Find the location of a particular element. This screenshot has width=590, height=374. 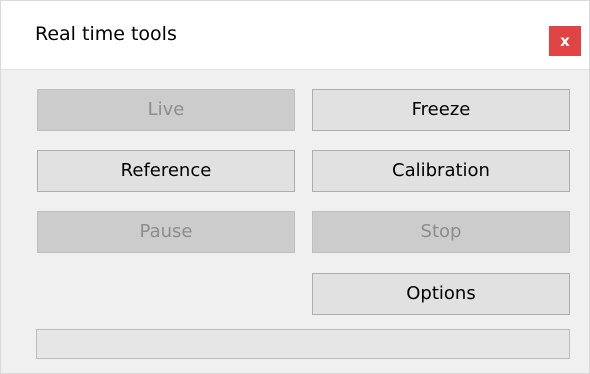

close-button: x is located at coordinates (565, 41).